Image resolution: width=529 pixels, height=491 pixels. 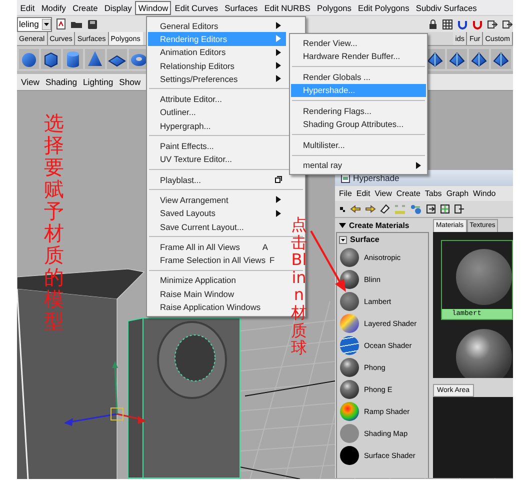 What do you see at coordinates (265, 247) in the screenshot?
I see `shortcut-label: A` at bounding box center [265, 247].